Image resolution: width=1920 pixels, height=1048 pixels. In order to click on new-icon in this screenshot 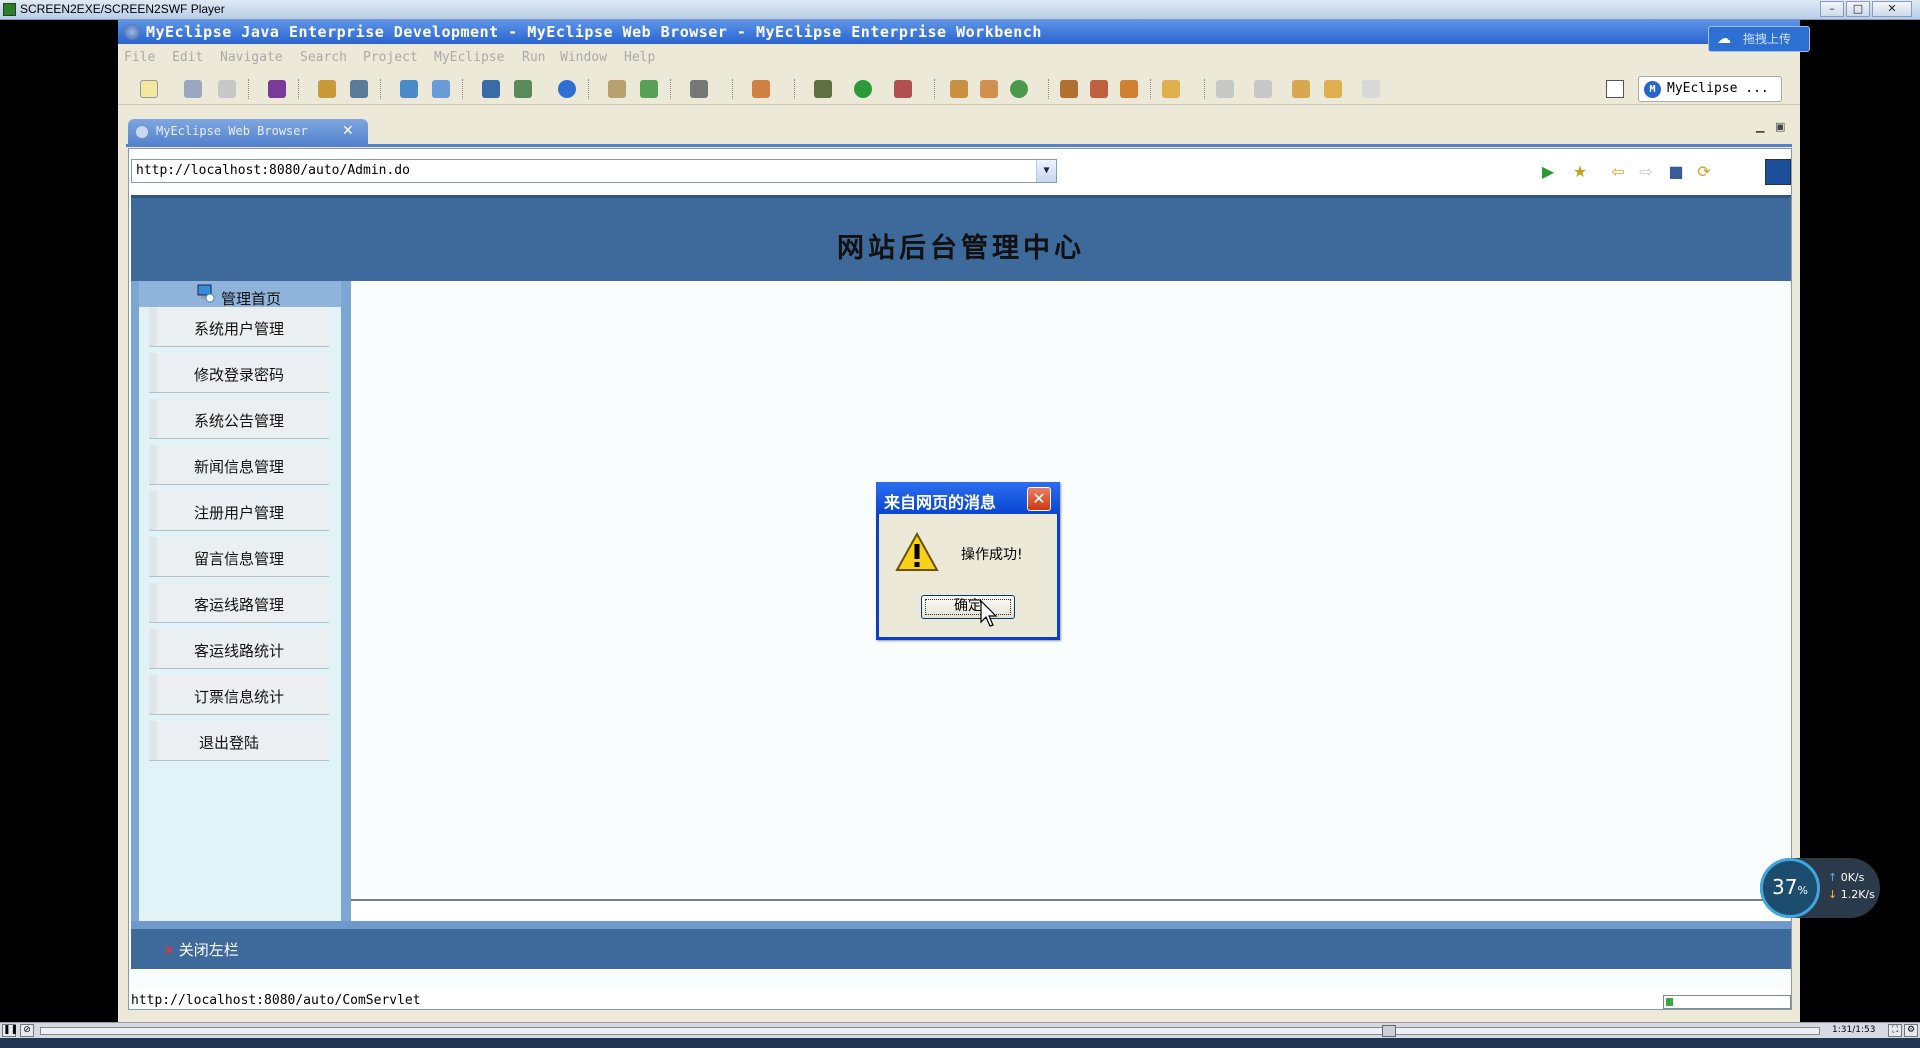, I will do `click(149, 89)`.